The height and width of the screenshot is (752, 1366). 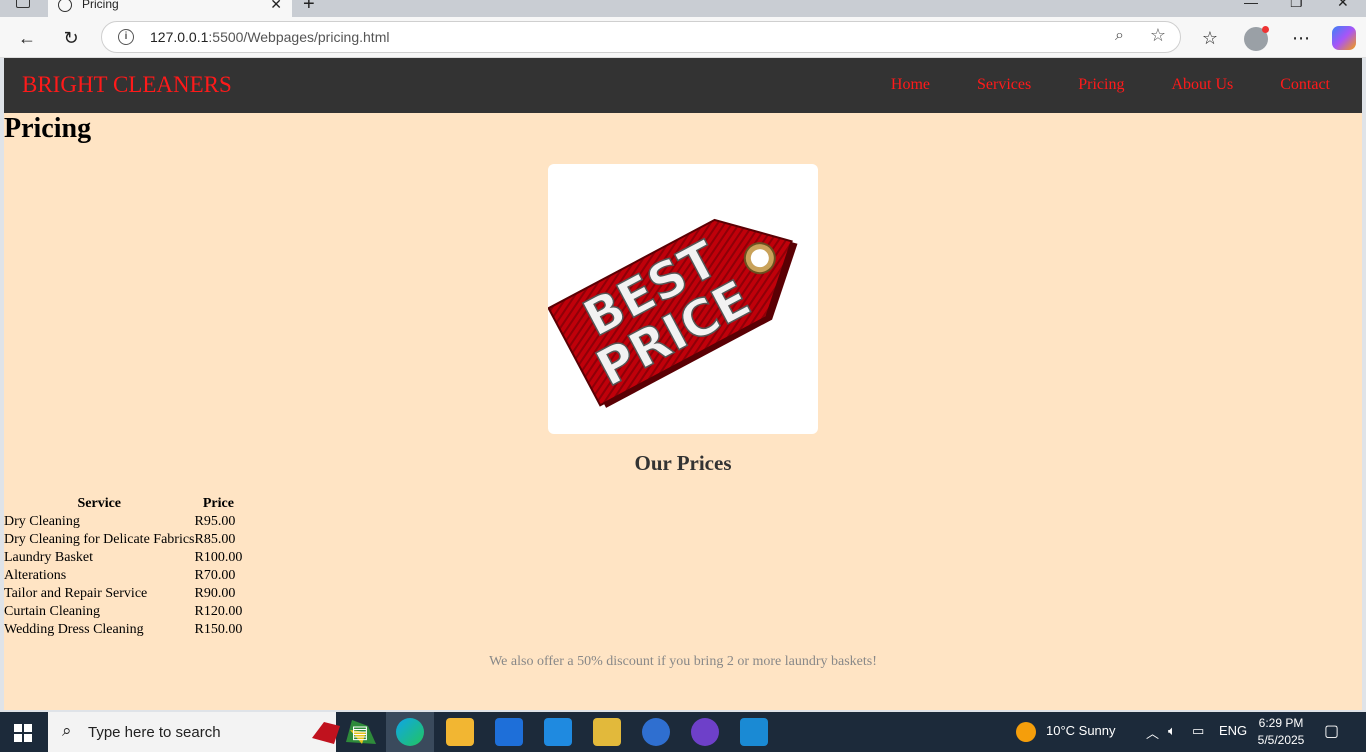 What do you see at coordinates (67, 730) in the screenshot?
I see `search-icon: ⌕` at bounding box center [67, 730].